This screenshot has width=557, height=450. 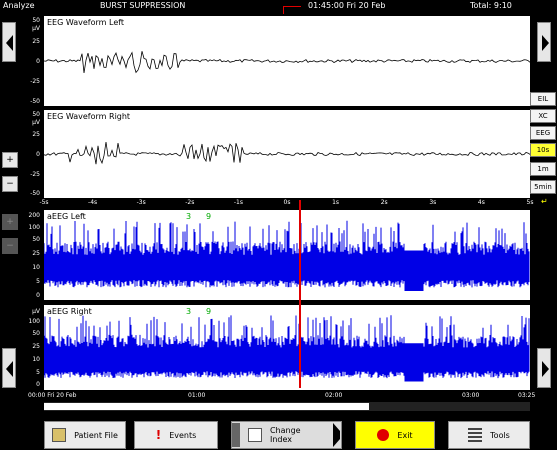 What do you see at coordinates (384, 202) in the screenshot?
I see `time-offset-tick: 2s` at bounding box center [384, 202].